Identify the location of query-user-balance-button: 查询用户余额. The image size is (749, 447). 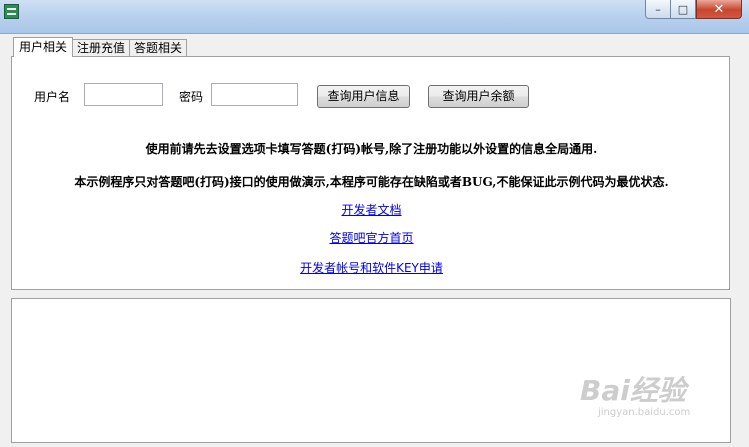
(478, 96).